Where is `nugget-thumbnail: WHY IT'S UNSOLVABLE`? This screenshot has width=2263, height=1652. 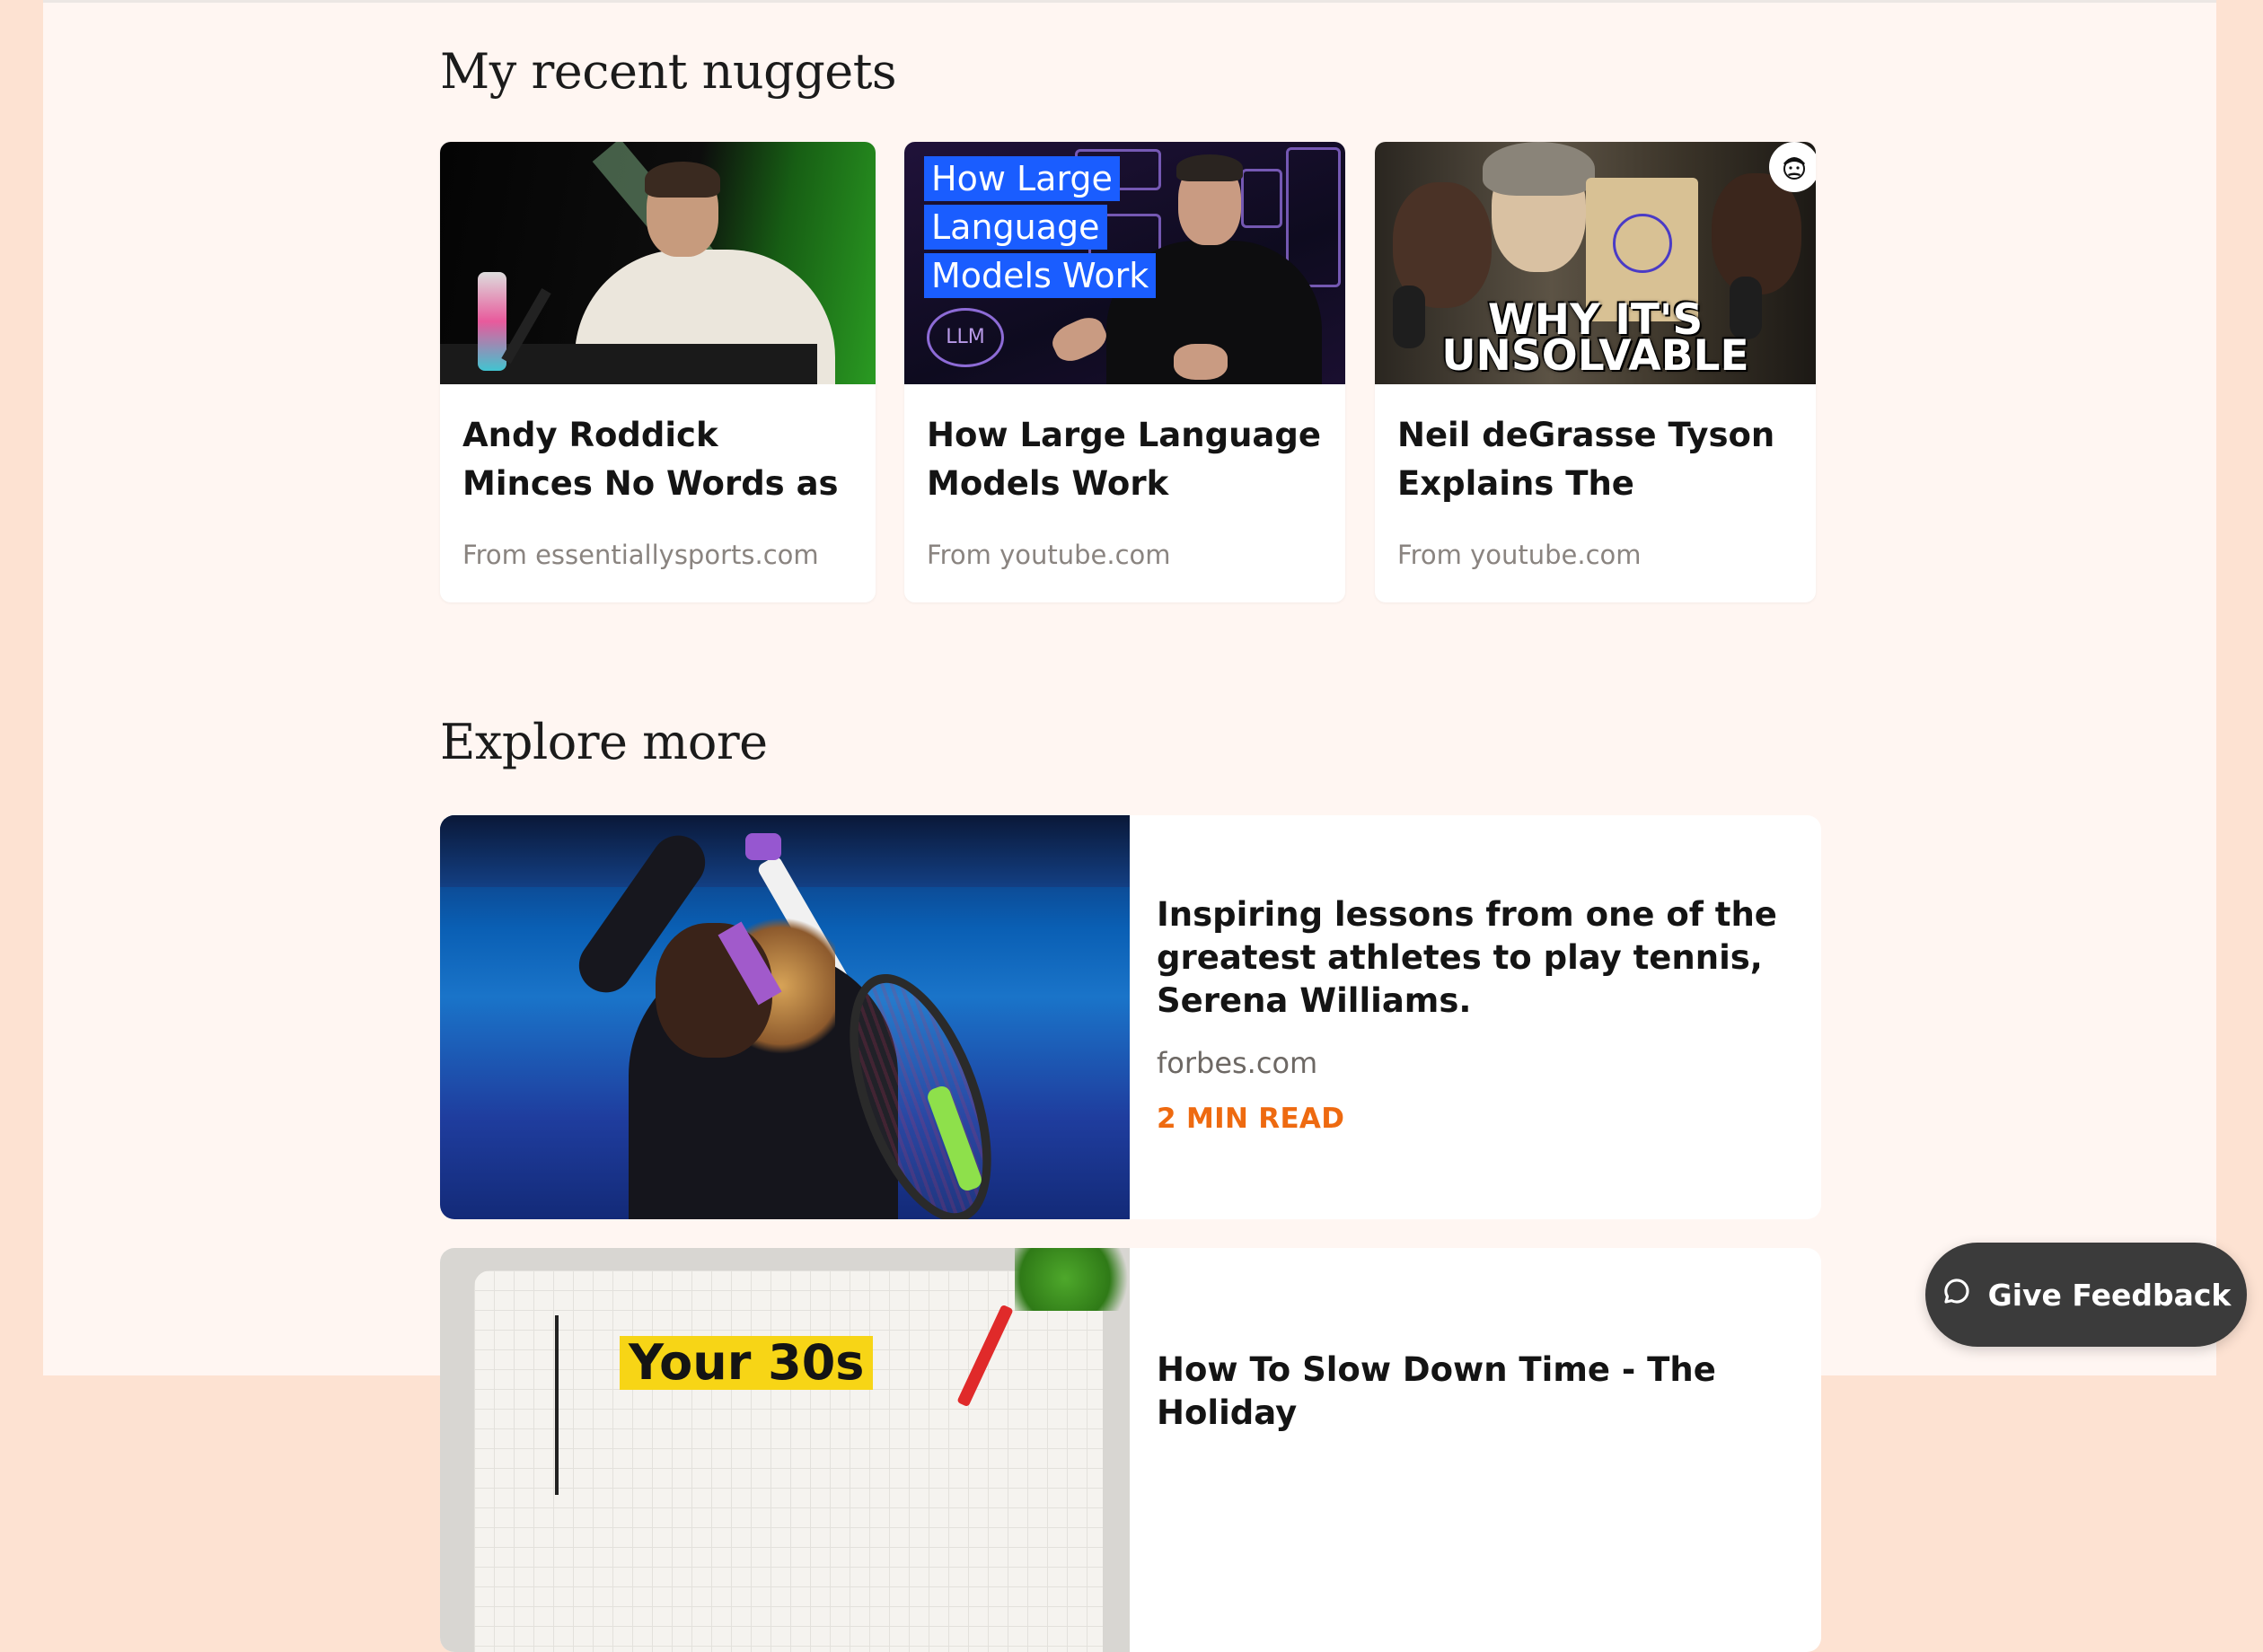 nugget-thumbnail: WHY IT'S UNSOLVABLE is located at coordinates (1596, 263).